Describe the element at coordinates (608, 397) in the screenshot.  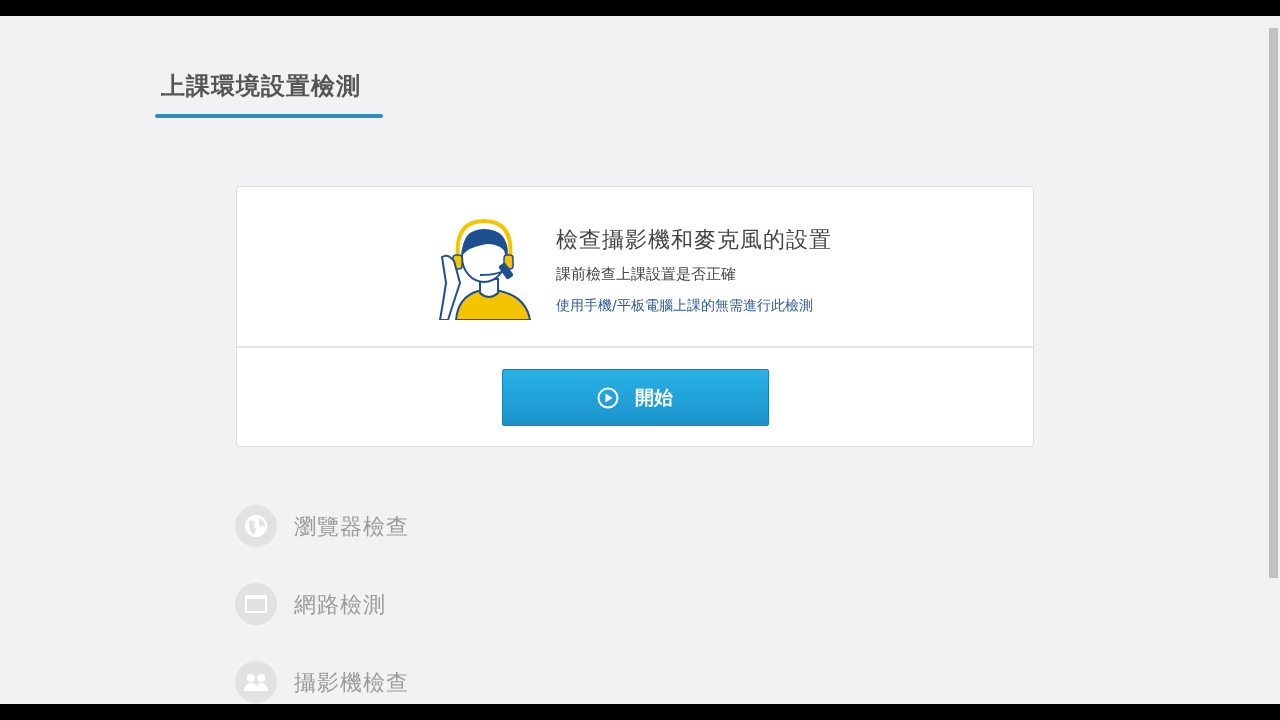
I see `play-icon` at that location.